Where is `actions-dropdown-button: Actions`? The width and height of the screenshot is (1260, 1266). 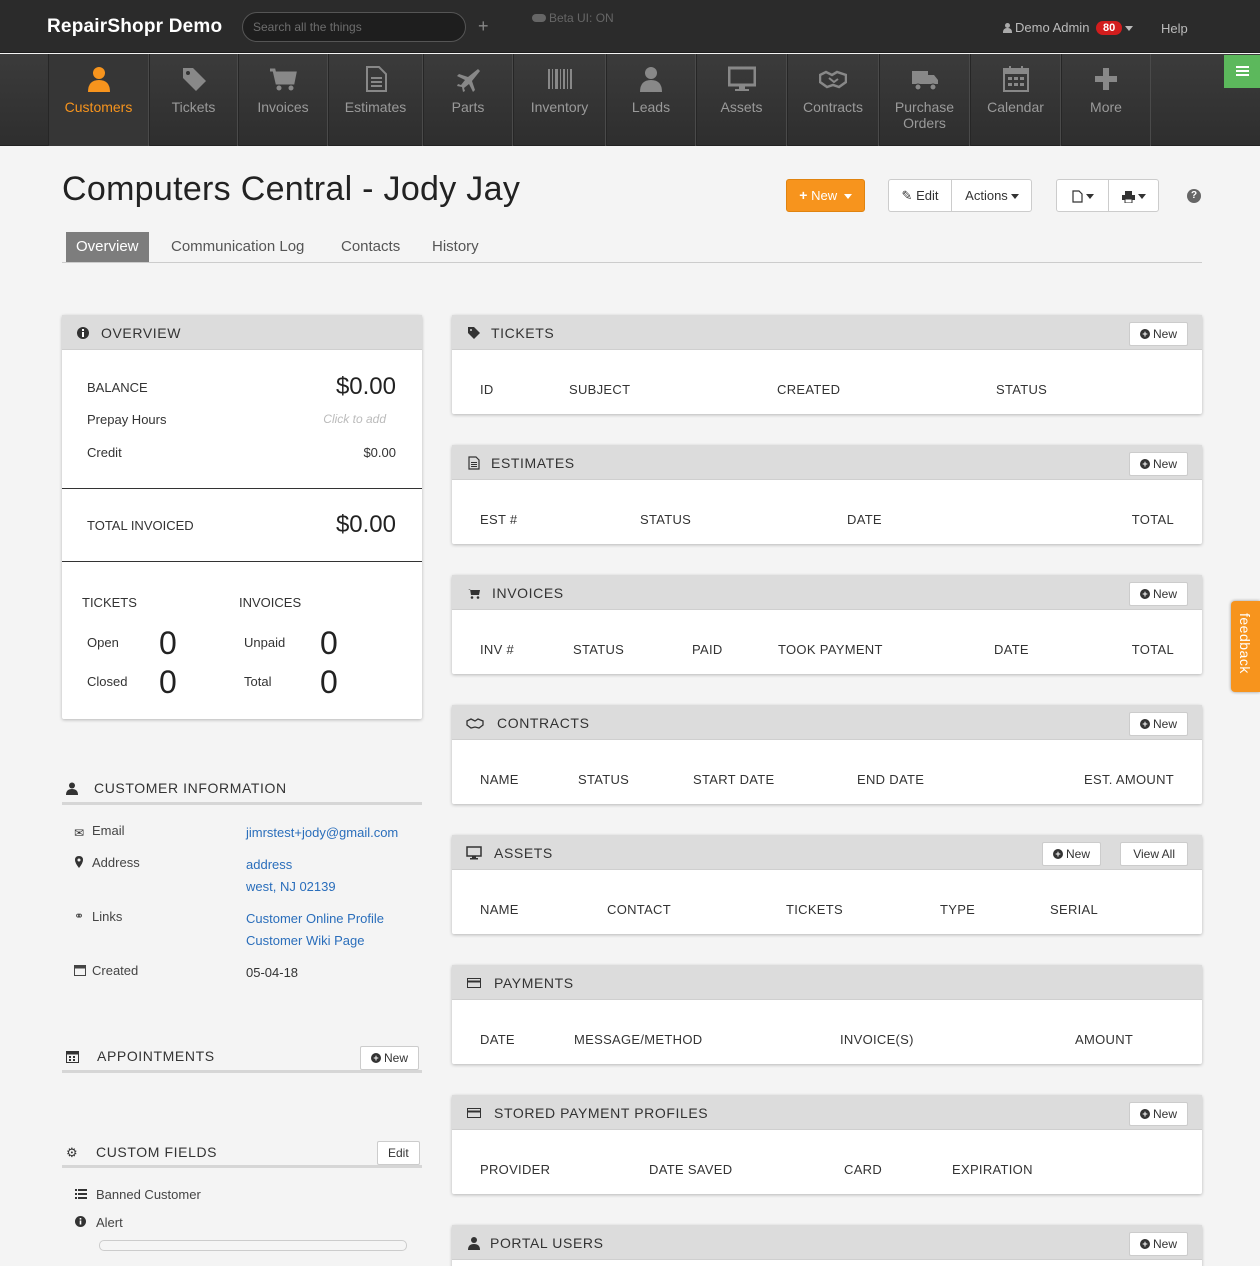 actions-dropdown-button: Actions is located at coordinates (992, 195).